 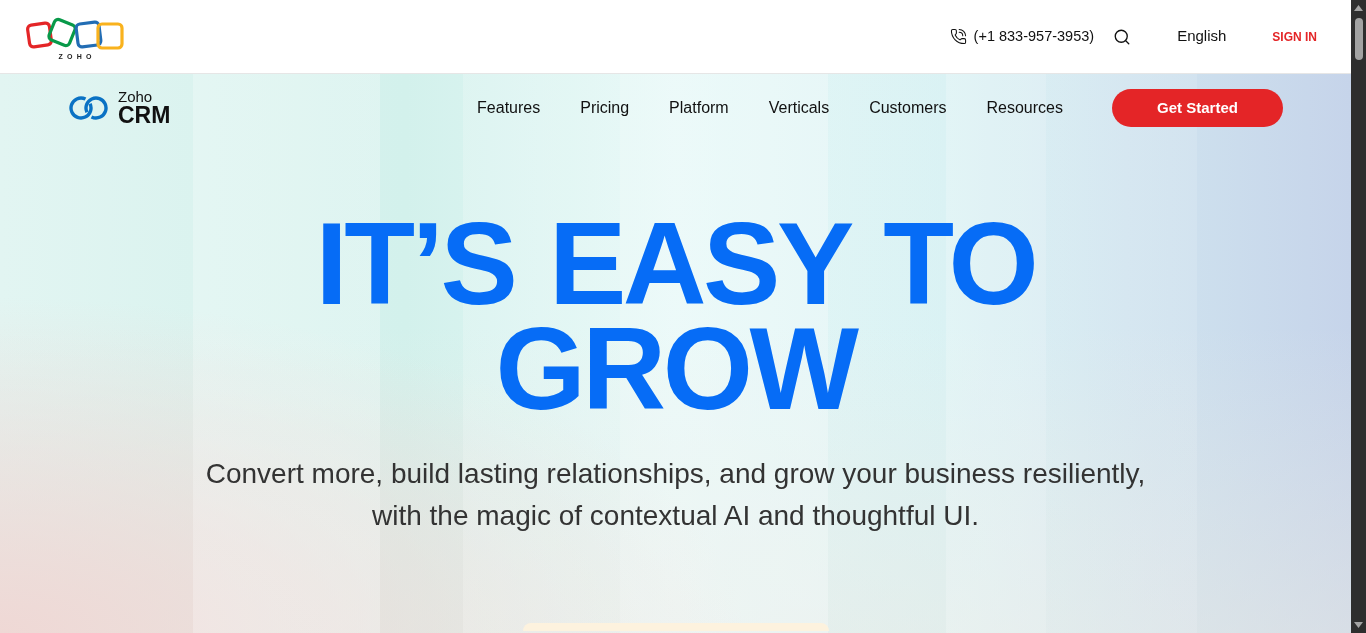 What do you see at coordinates (1022, 36) in the screenshot?
I see `phone-link: (+1 833-957-3953)` at bounding box center [1022, 36].